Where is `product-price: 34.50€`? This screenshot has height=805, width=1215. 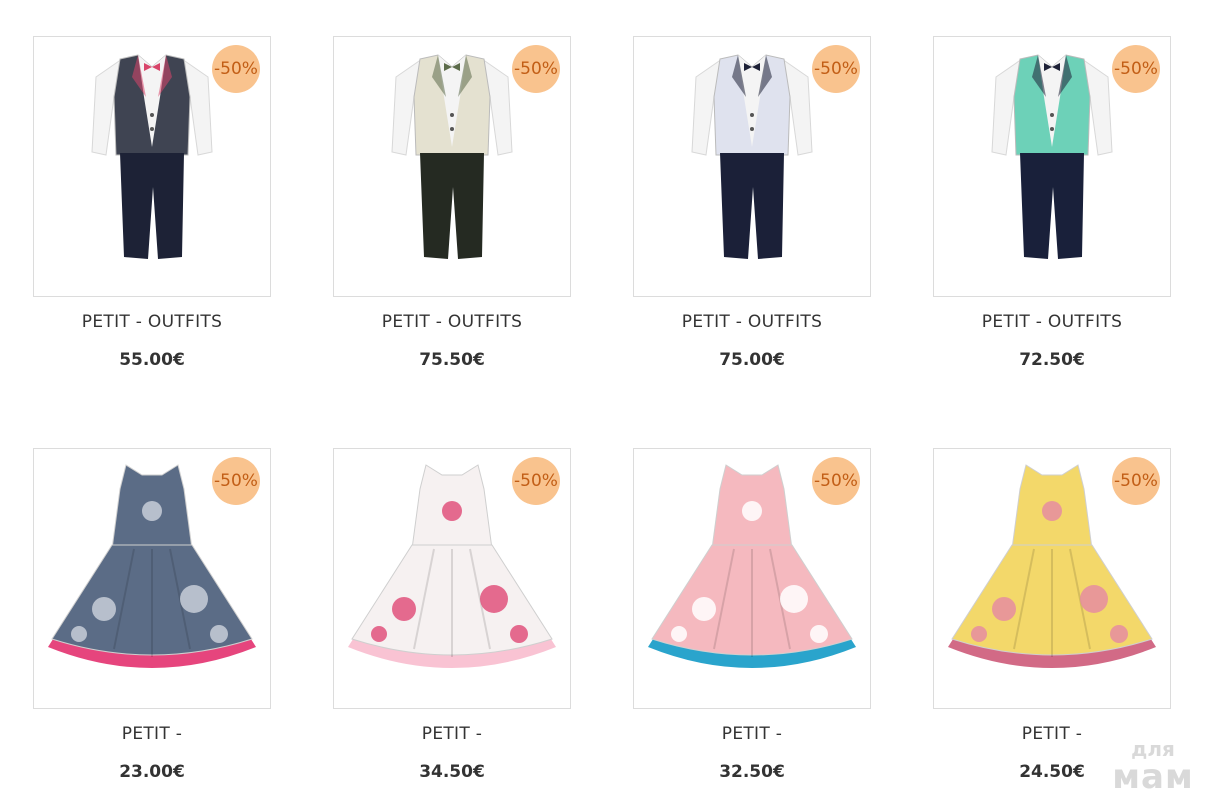 product-price: 34.50€ is located at coordinates (452, 772).